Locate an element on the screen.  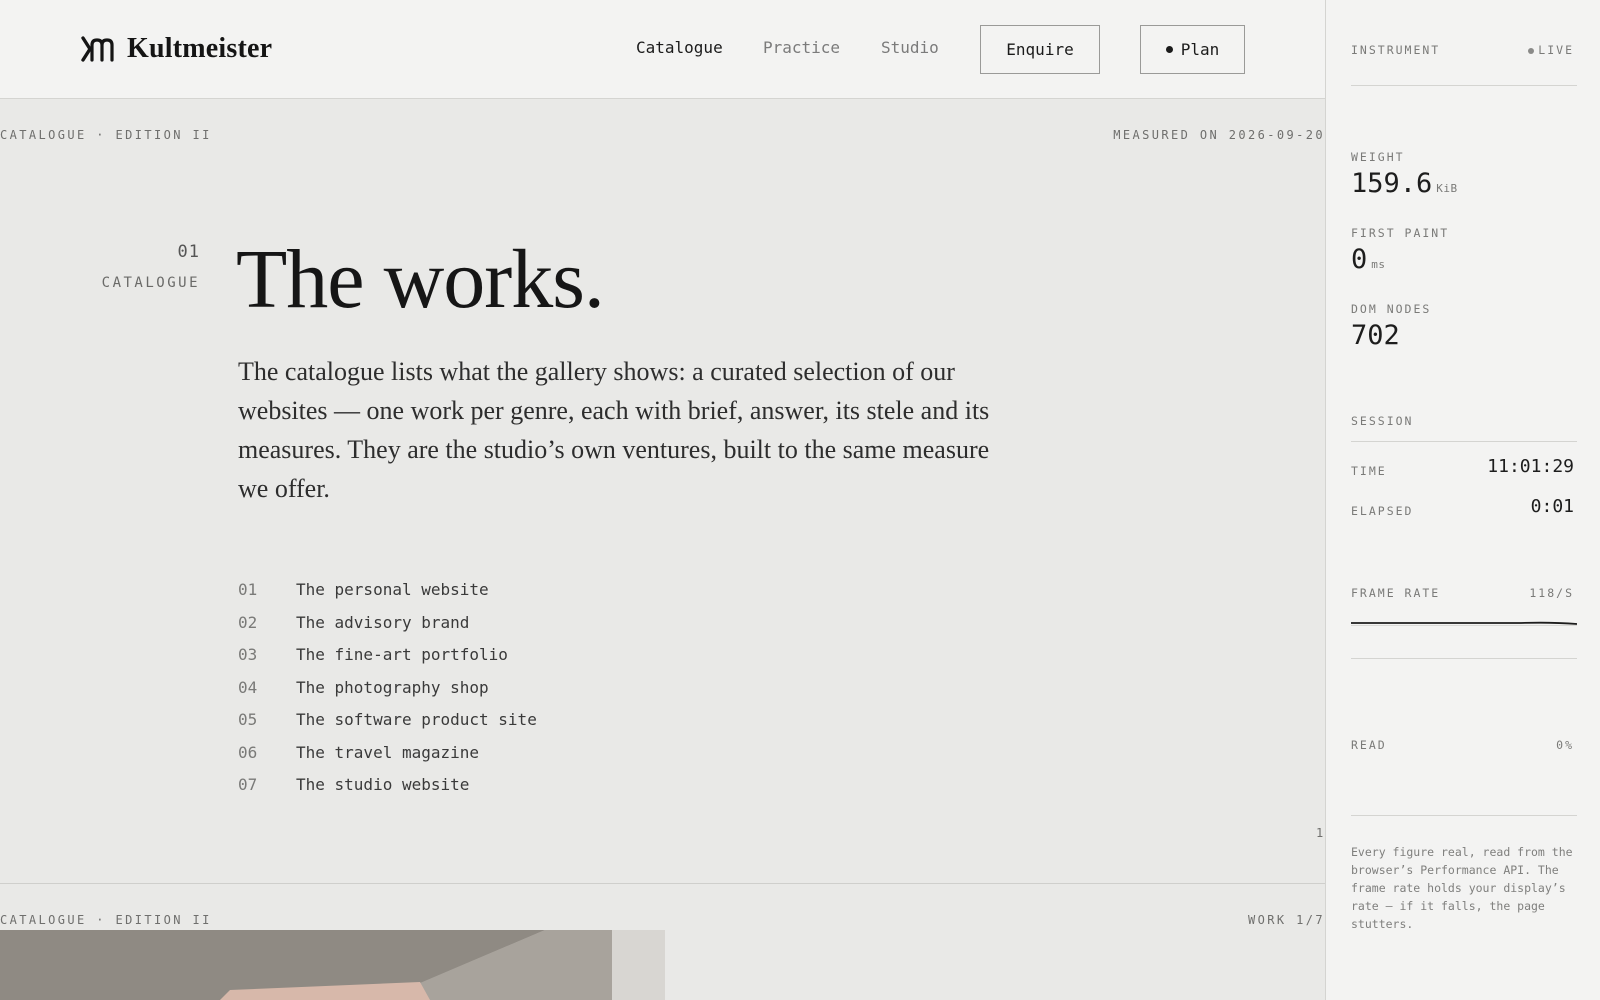
enquire-button-label: Enquire is located at coordinates (1040, 49).